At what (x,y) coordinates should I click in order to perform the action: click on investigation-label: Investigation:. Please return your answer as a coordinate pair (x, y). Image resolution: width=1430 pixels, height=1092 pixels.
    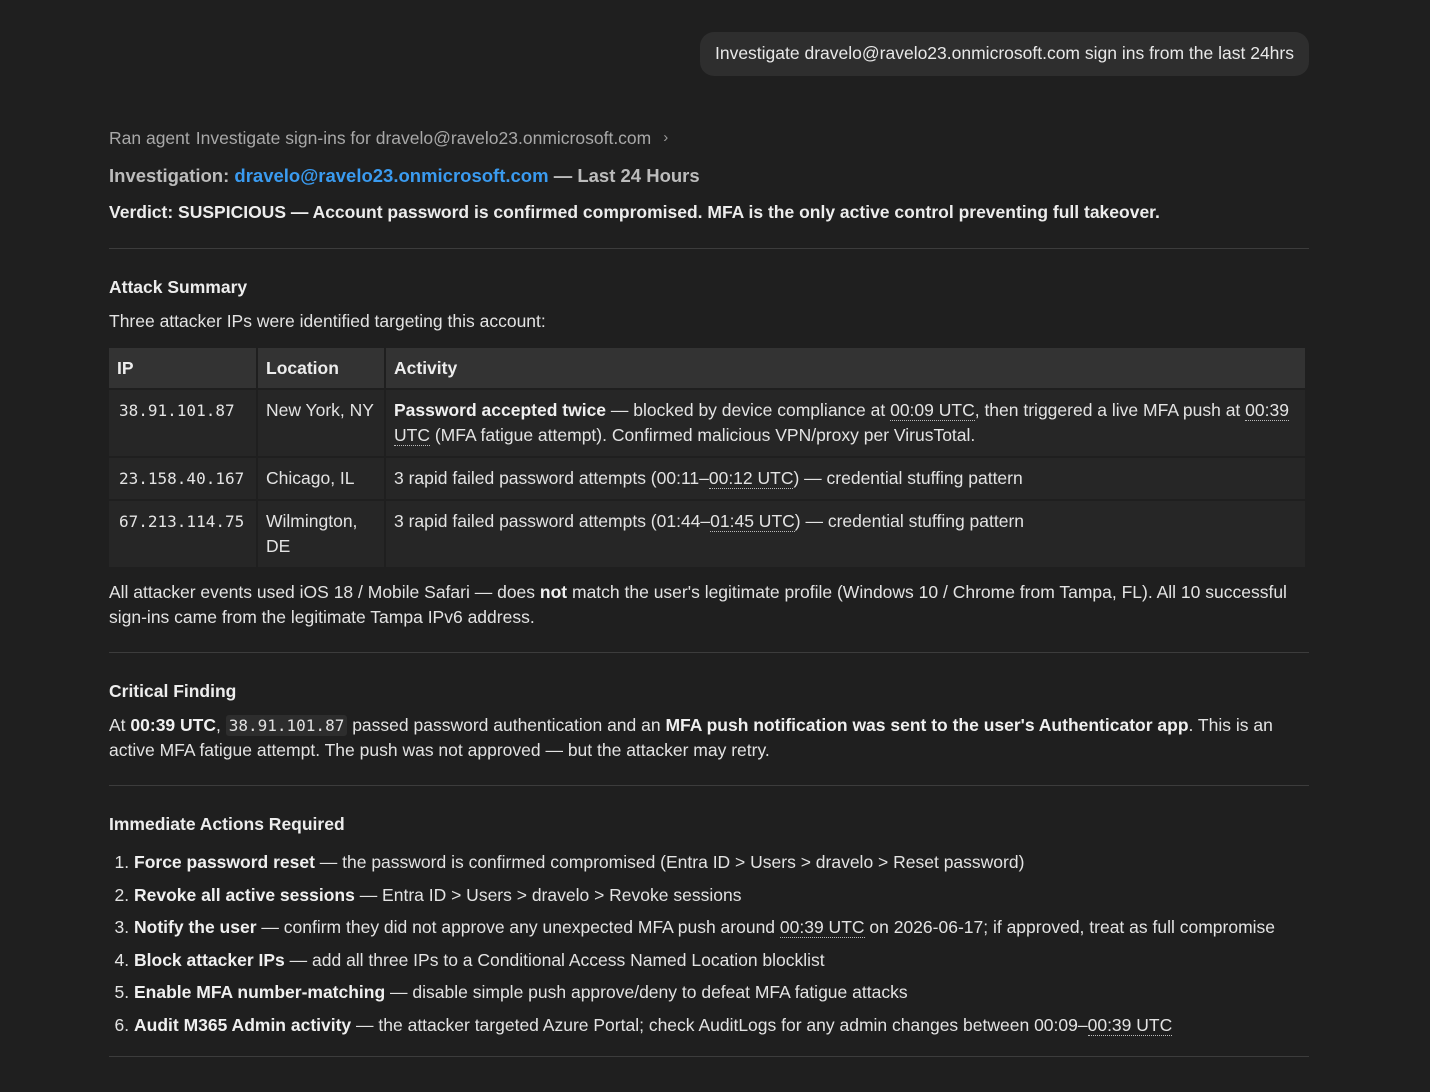
    Looking at the image, I should click on (169, 175).